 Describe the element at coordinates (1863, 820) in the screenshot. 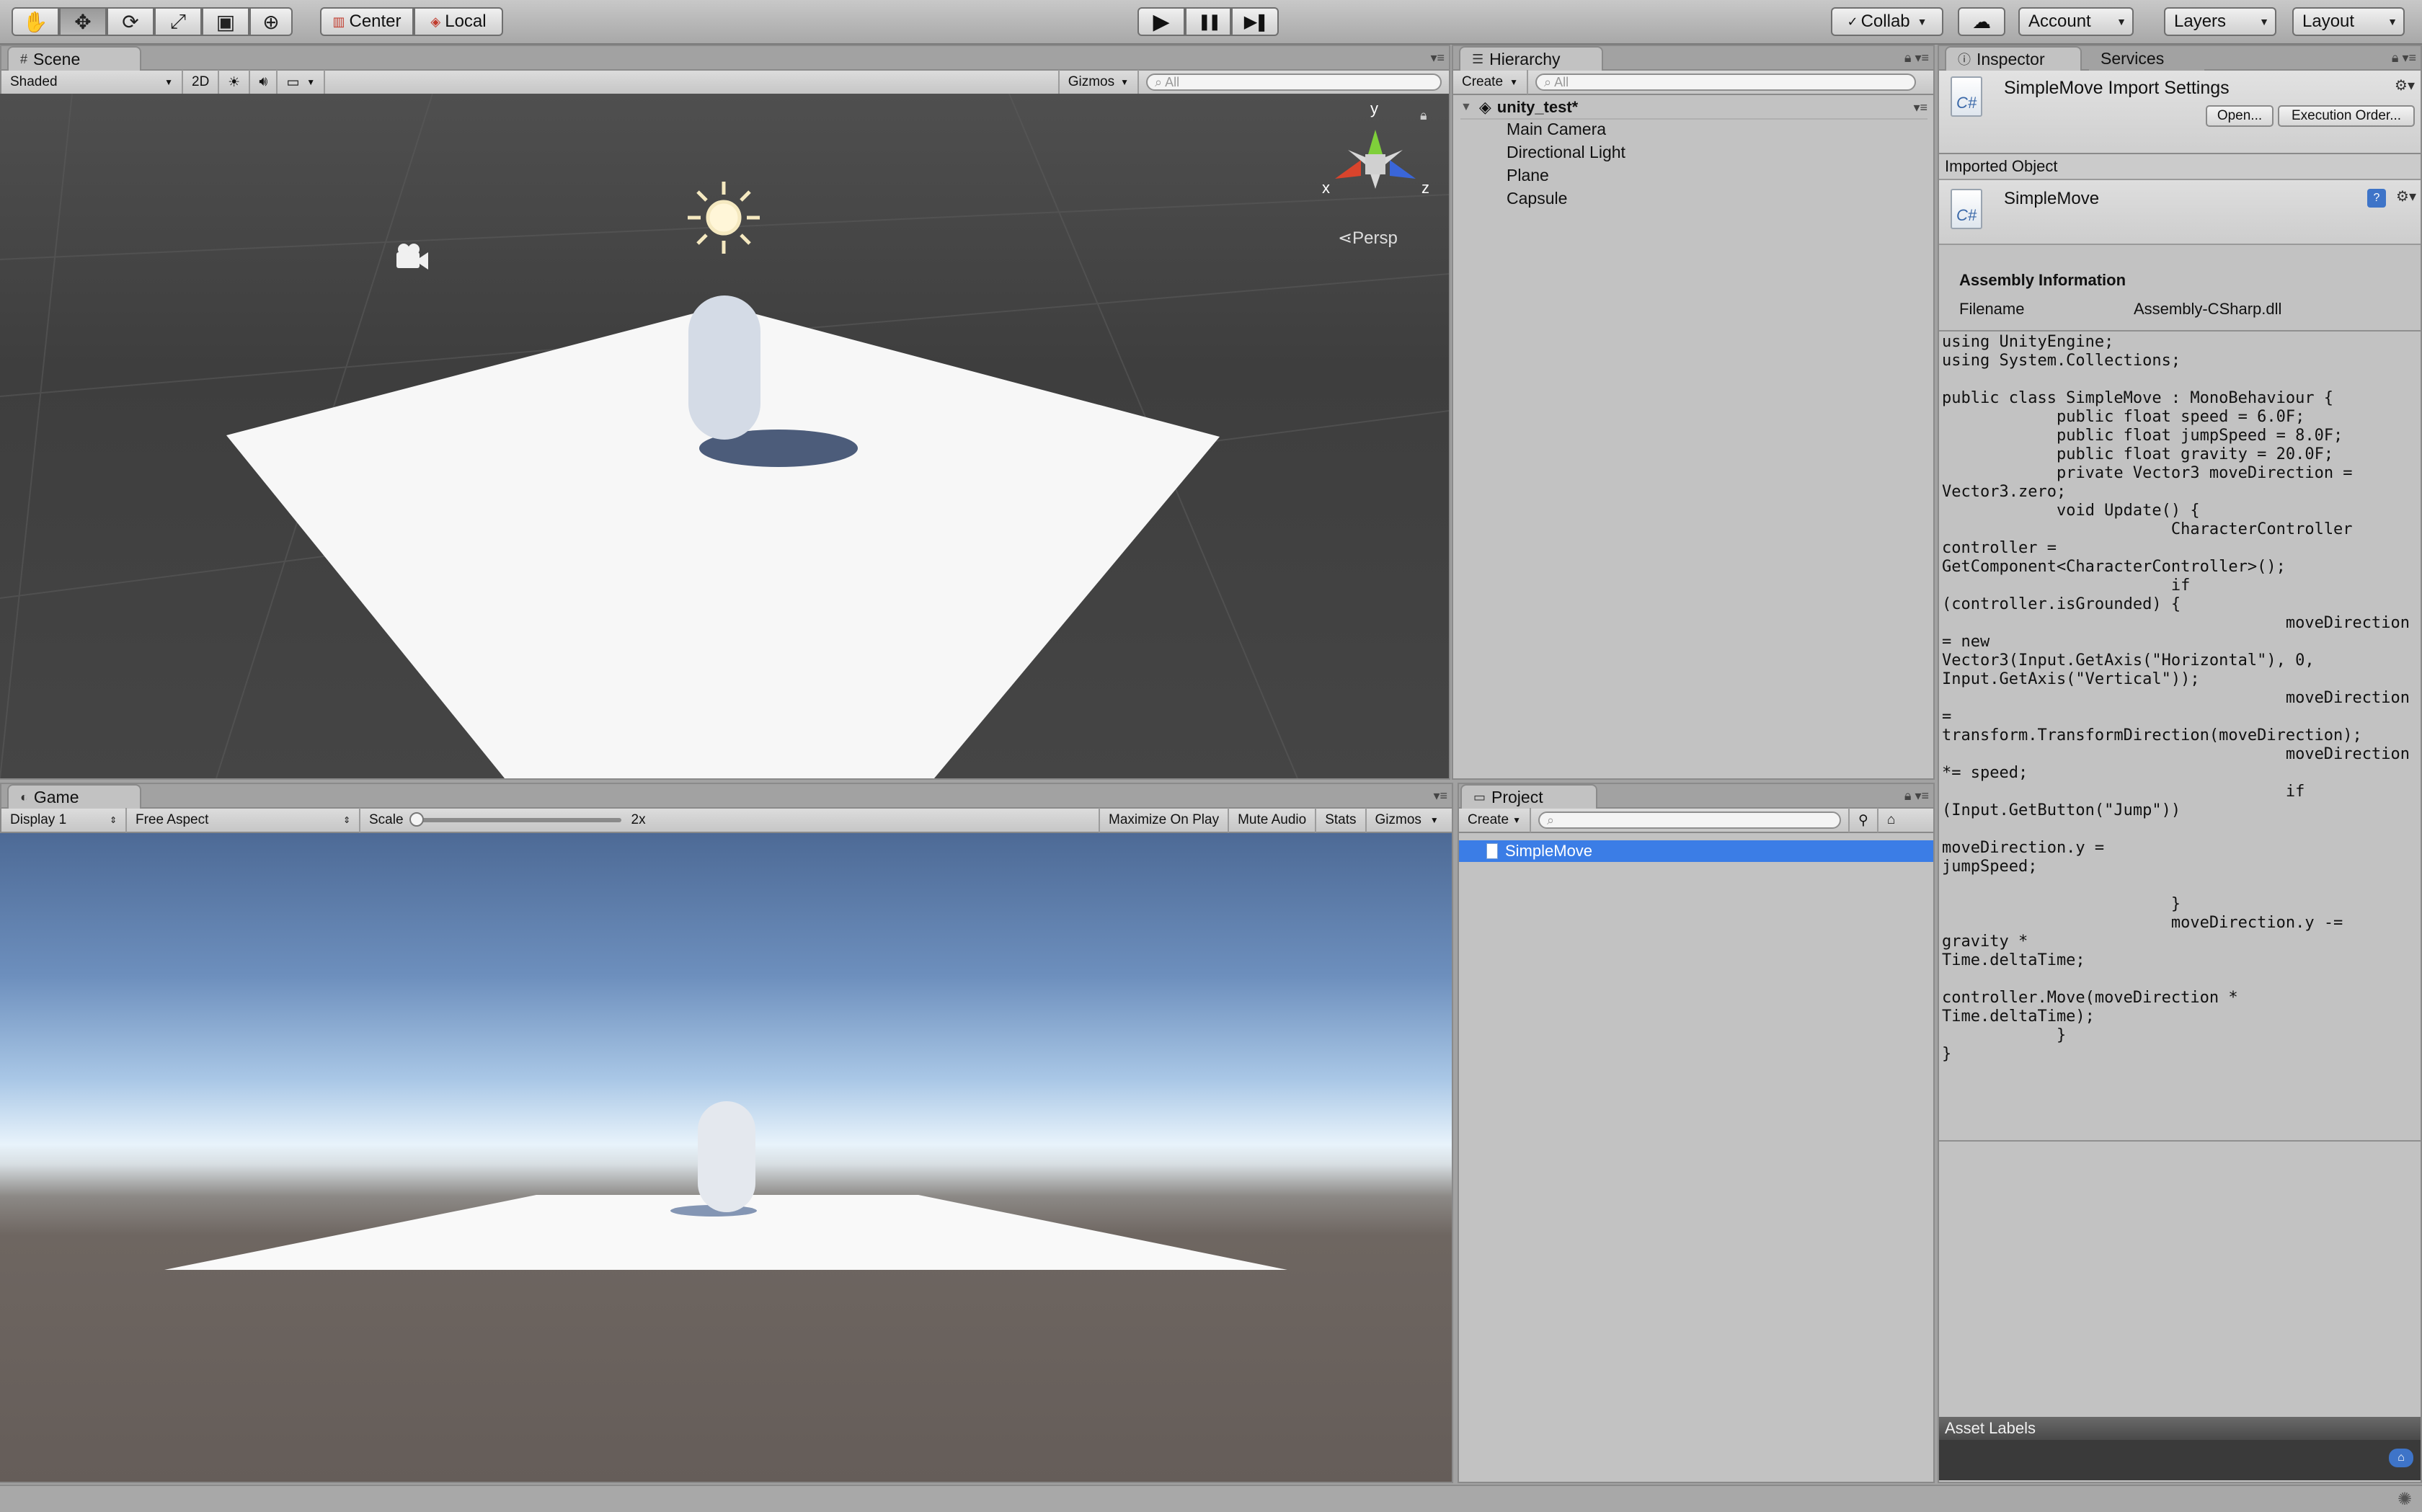

I see `filter-type-button: ⚲` at that location.